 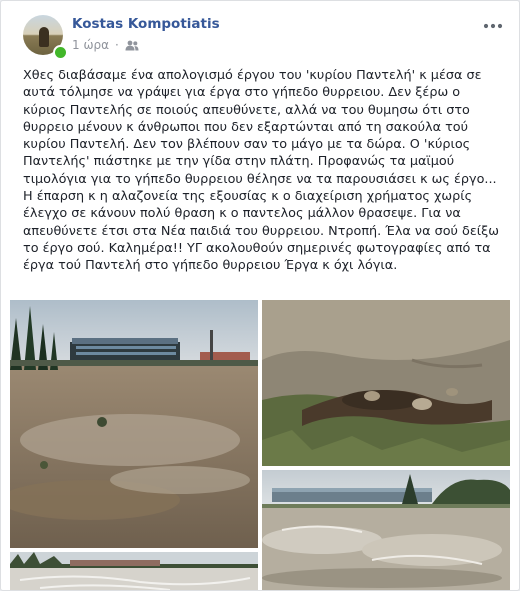 I want to click on photo-field-partial, so click(x=134, y=571).